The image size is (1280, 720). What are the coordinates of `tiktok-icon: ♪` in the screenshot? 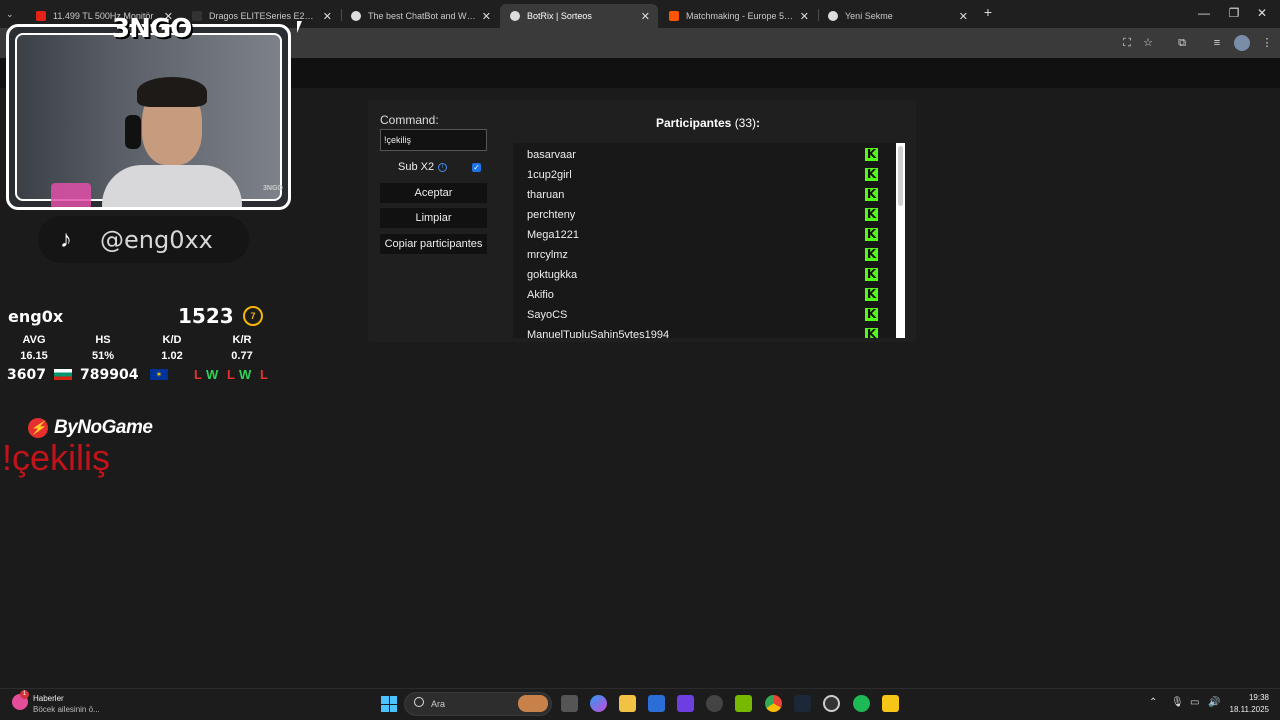 It's located at (66, 239).